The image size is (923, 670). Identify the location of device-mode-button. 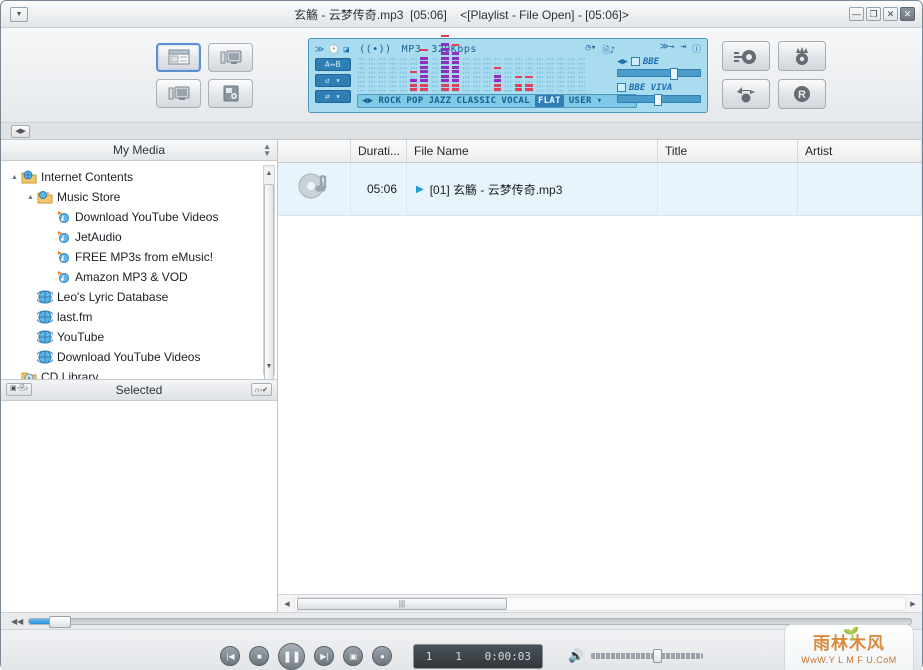
(230, 93).